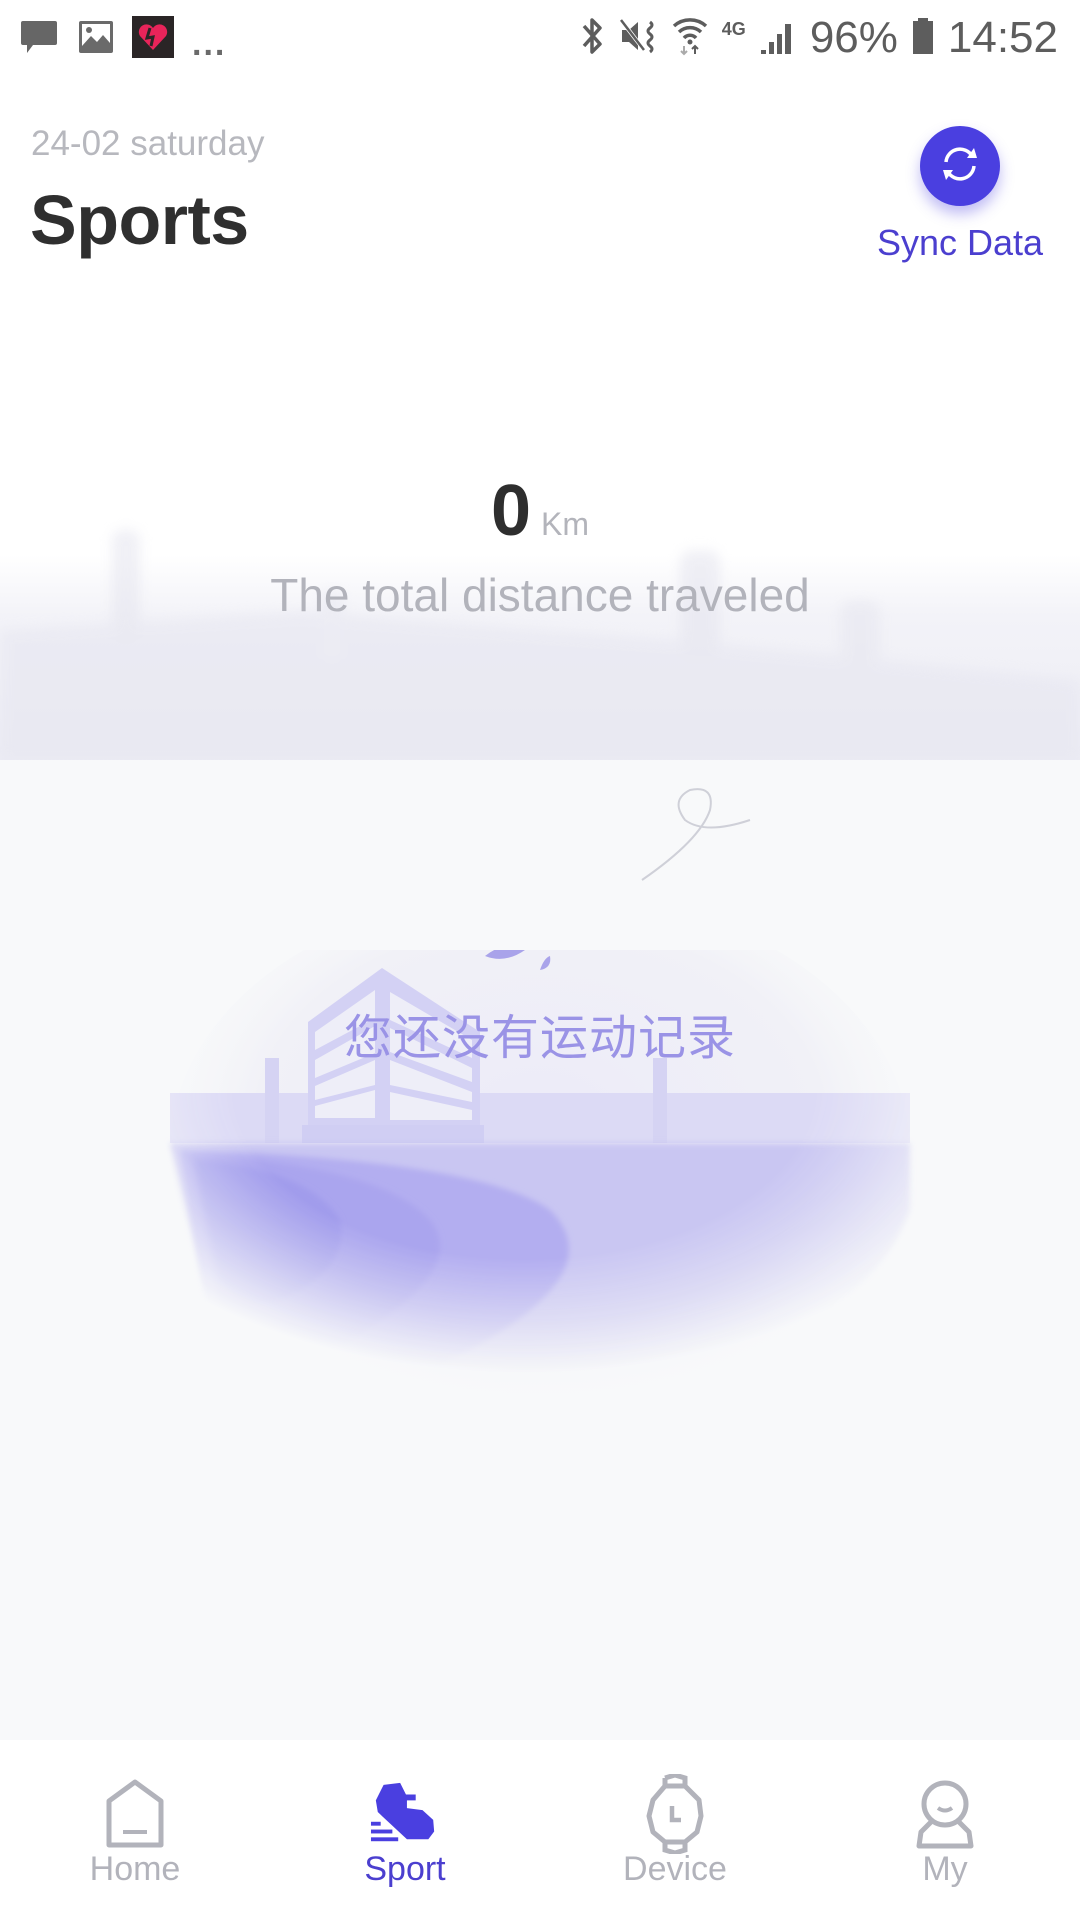  What do you see at coordinates (696, 834) in the screenshot?
I see `decorative-swirl` at bounding box center [696, 834].